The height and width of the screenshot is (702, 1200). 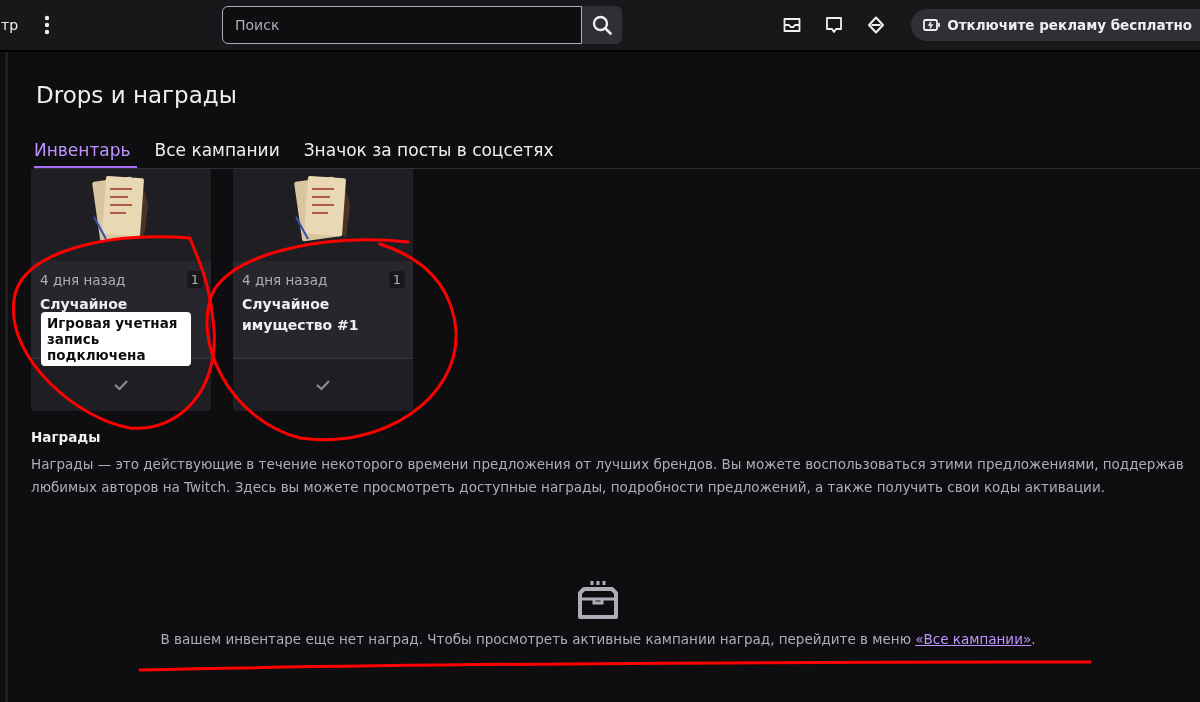 I want to click on search-icon, so click(x=602, y=25).